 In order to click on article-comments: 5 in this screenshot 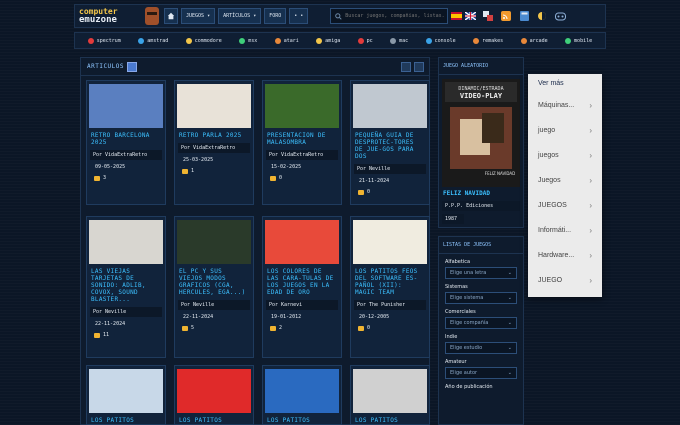, I will do `click(214, 327)`.